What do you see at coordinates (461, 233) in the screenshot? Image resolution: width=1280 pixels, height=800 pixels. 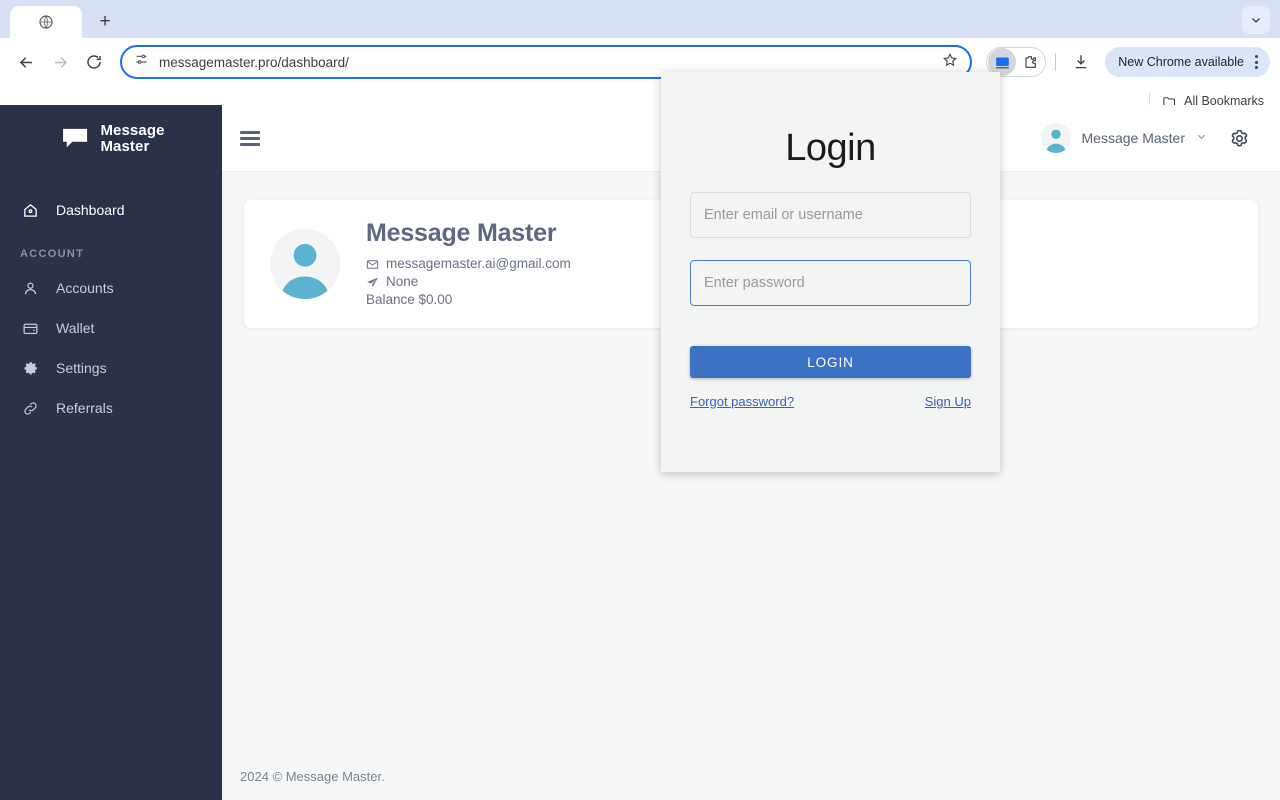 I see `profile-name: Message Master` at bounding box center [461, 233].